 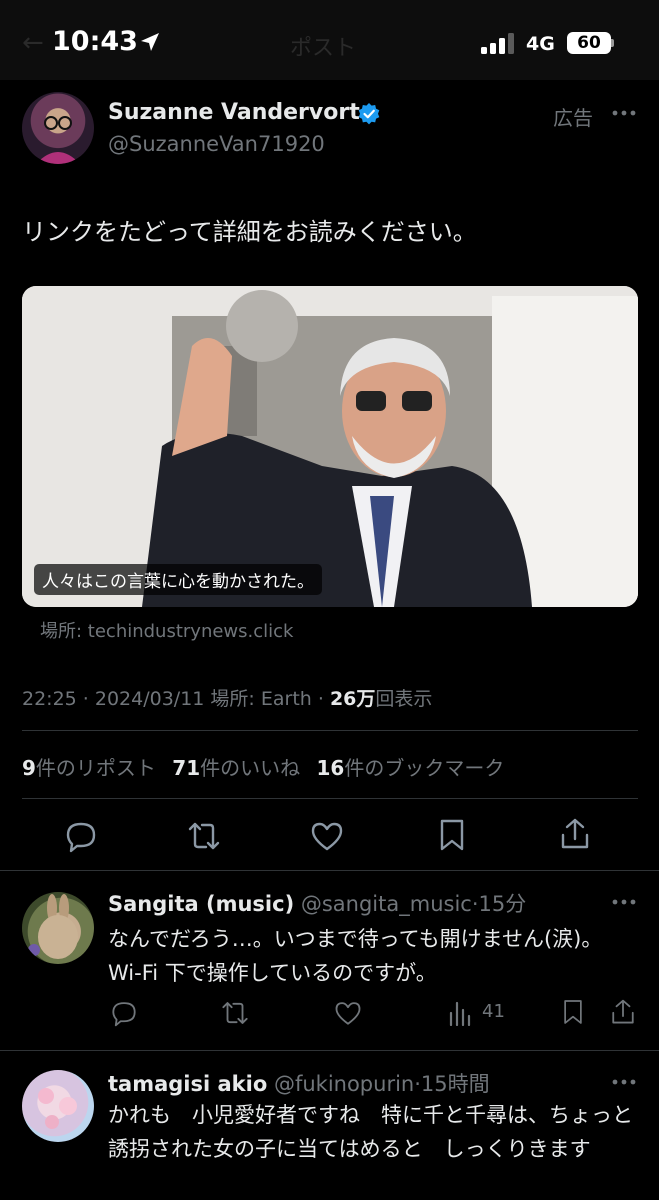 I want to click on reply-reply-icon, so click(x=124, y=1013).